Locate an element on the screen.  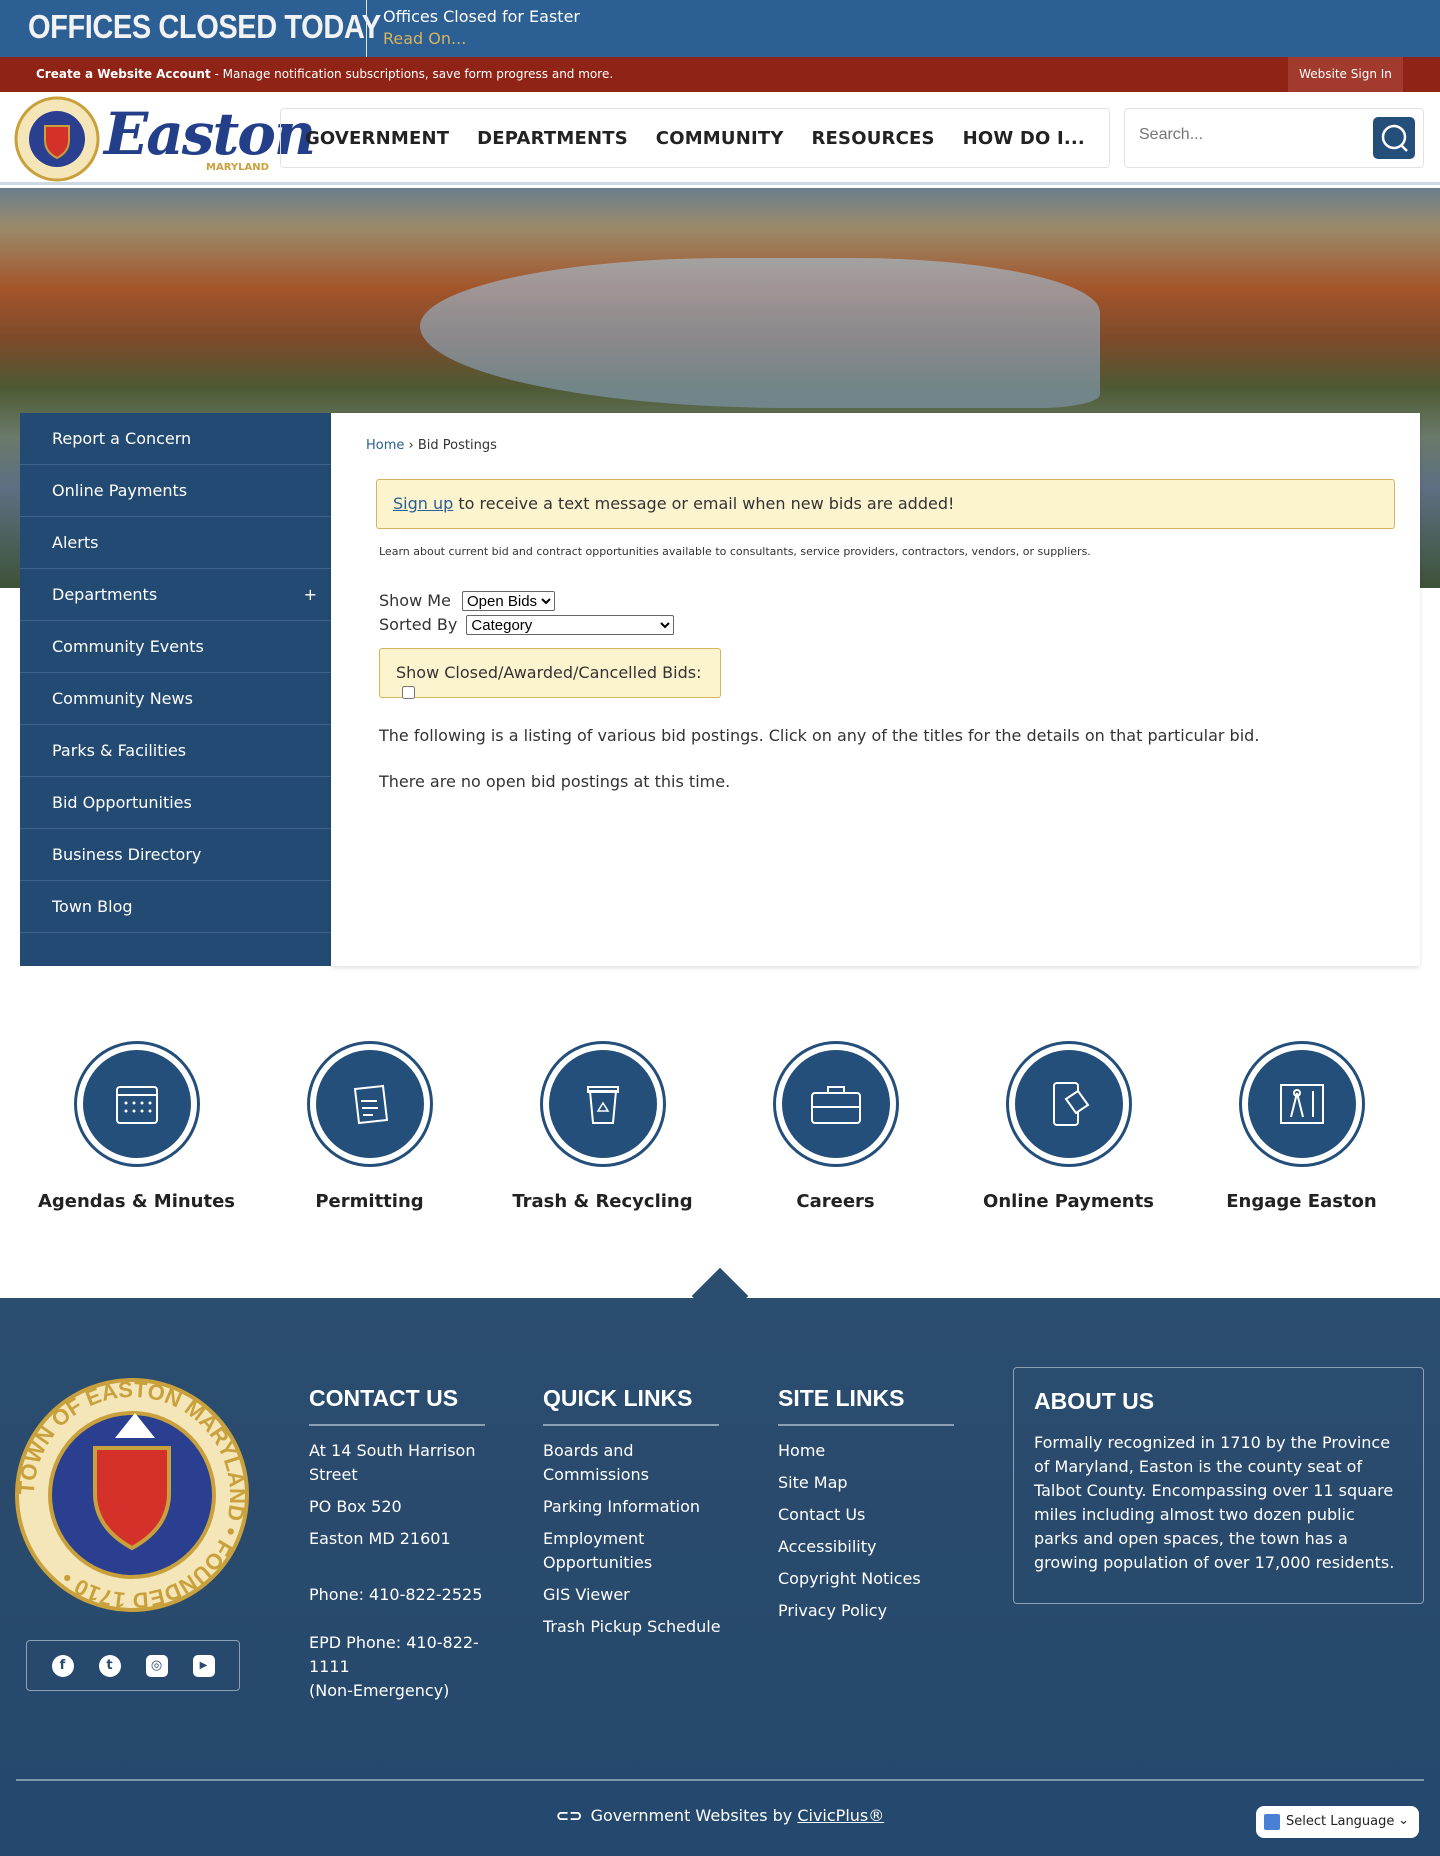
signup-link: Sign up is located at coordinates (423, 503).